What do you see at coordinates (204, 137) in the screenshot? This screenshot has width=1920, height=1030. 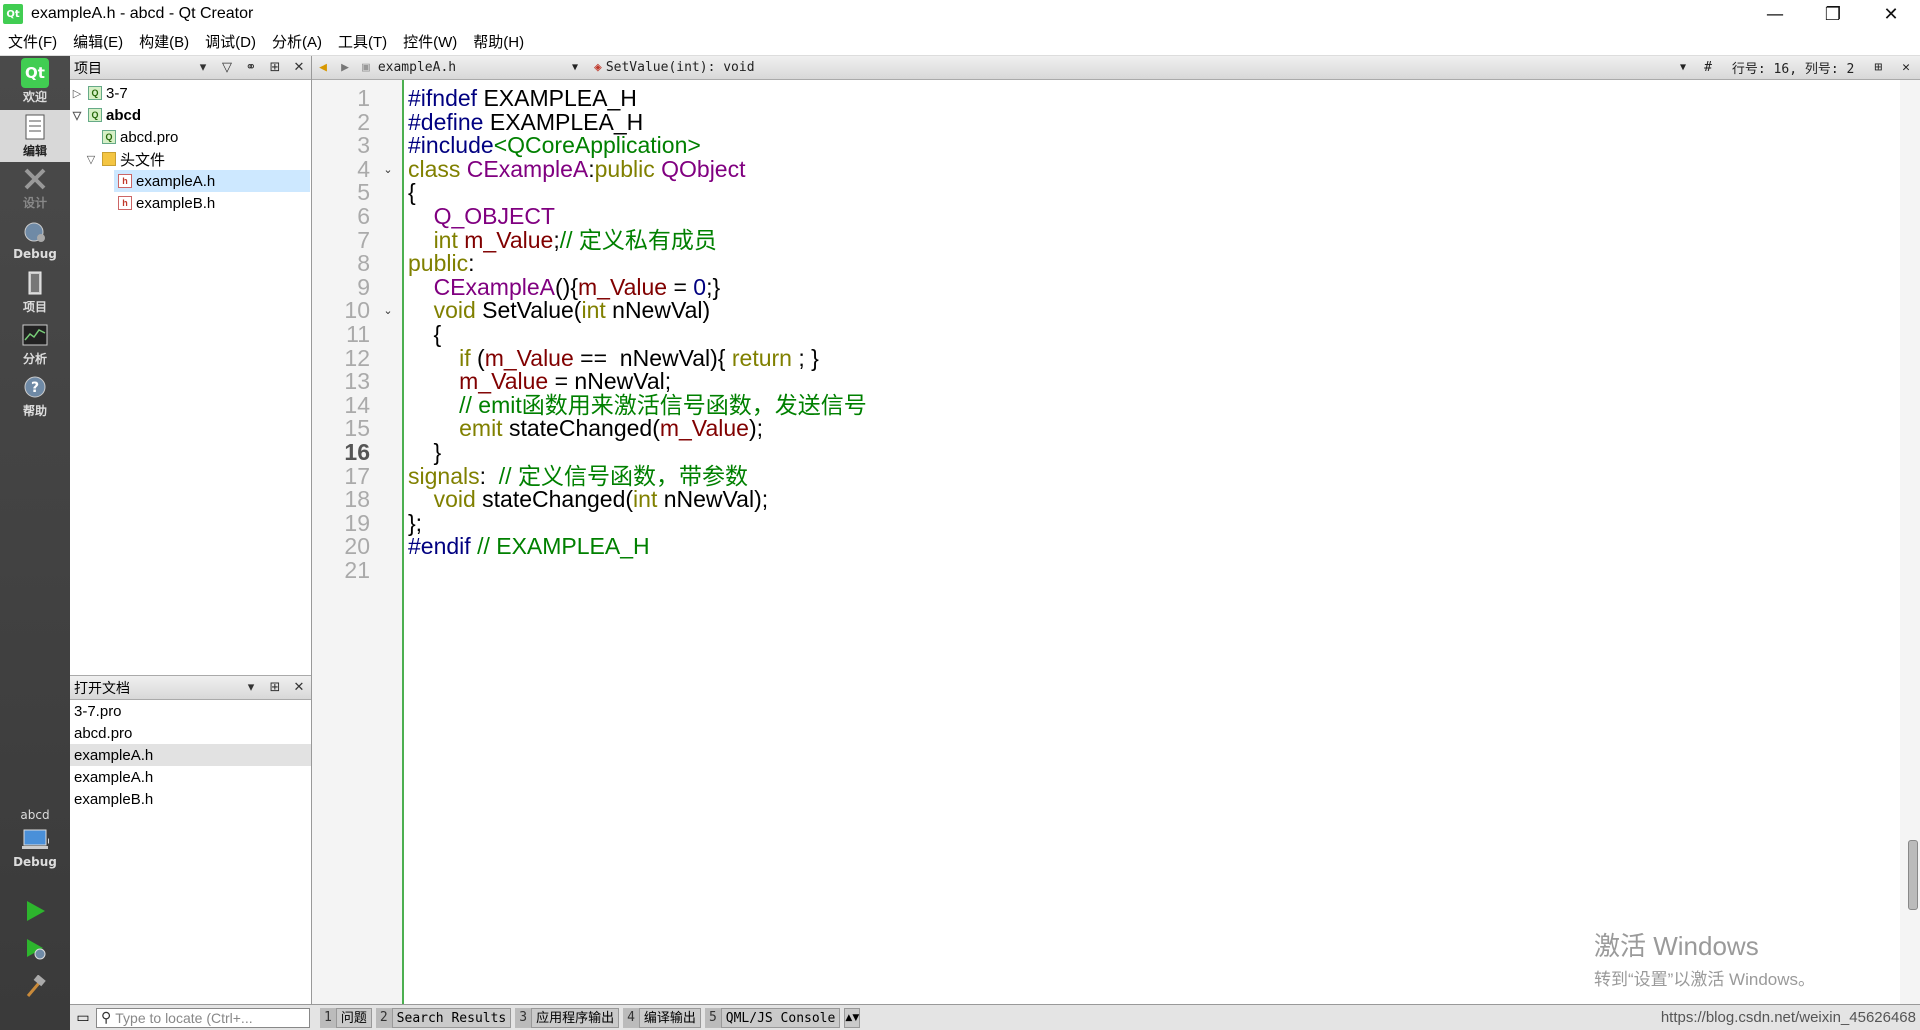 I see `tree-item-abcd-pro: Q abcd.pro` at bounding box center [204, 137].